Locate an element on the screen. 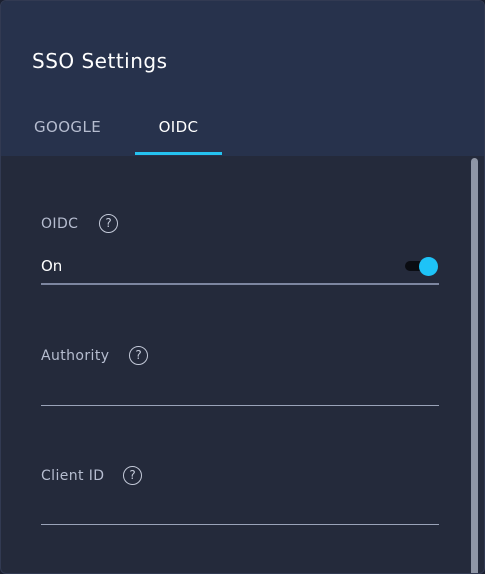  oidc-field-underline is located at coordinates (240, 284).